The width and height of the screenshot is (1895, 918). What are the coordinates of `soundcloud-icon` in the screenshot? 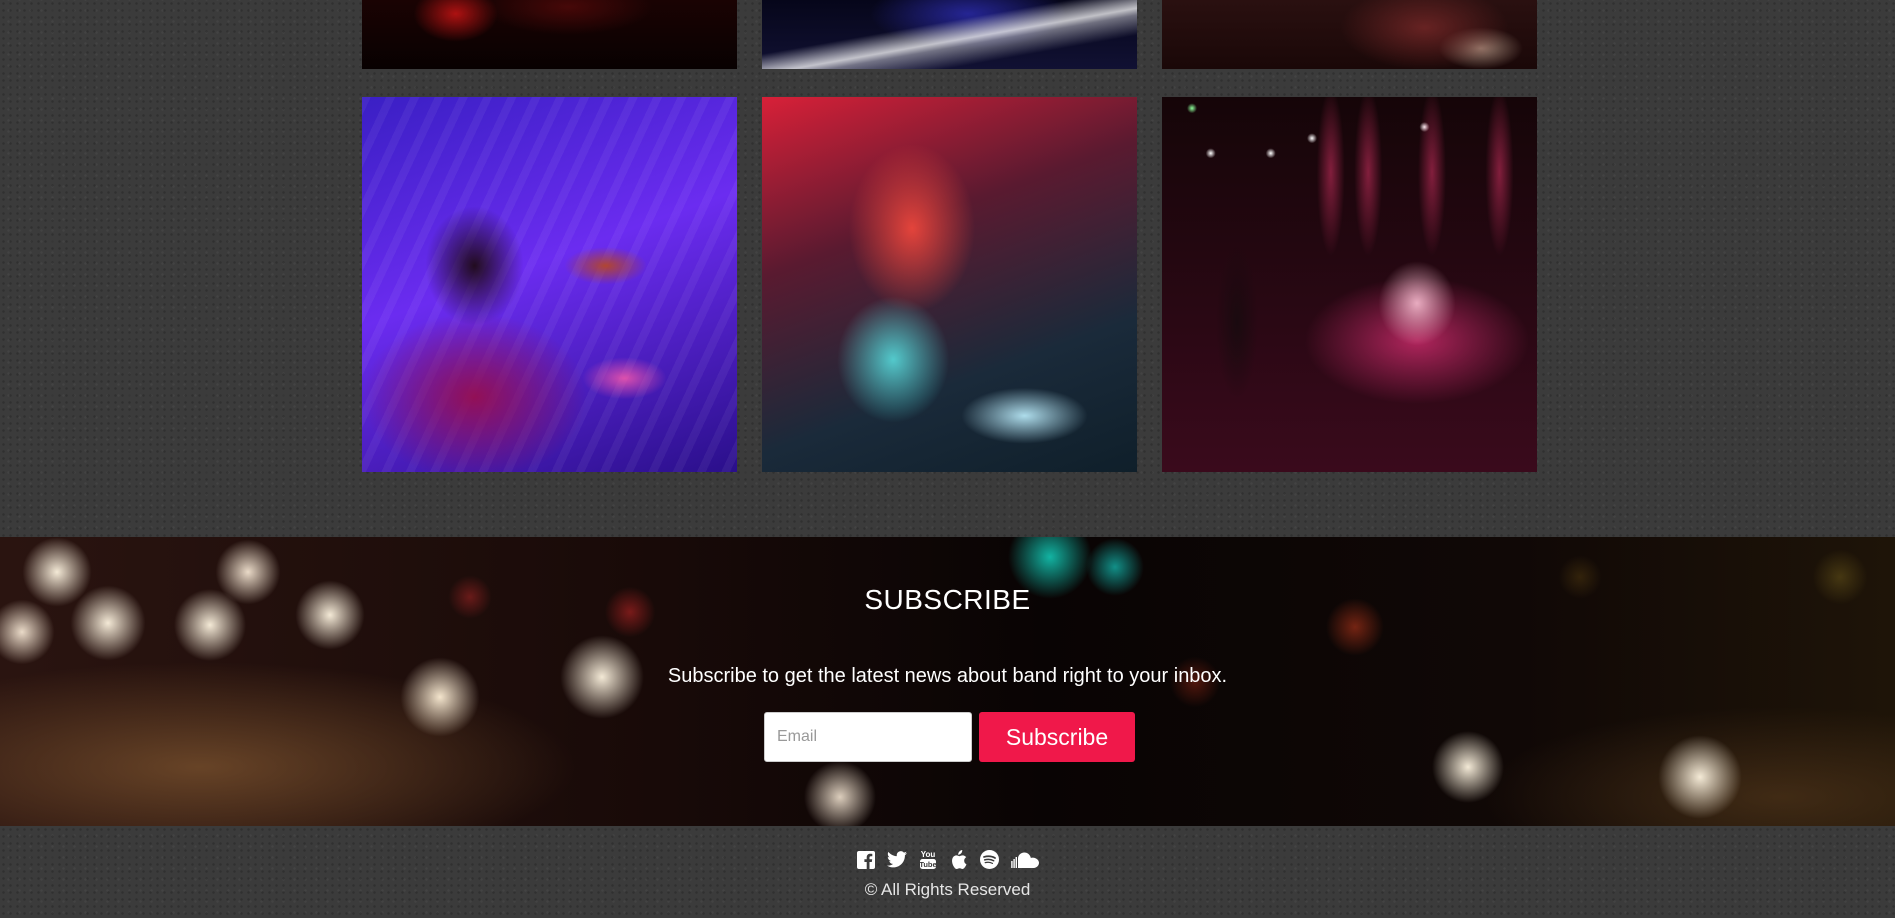 It's located at (1025, 859).